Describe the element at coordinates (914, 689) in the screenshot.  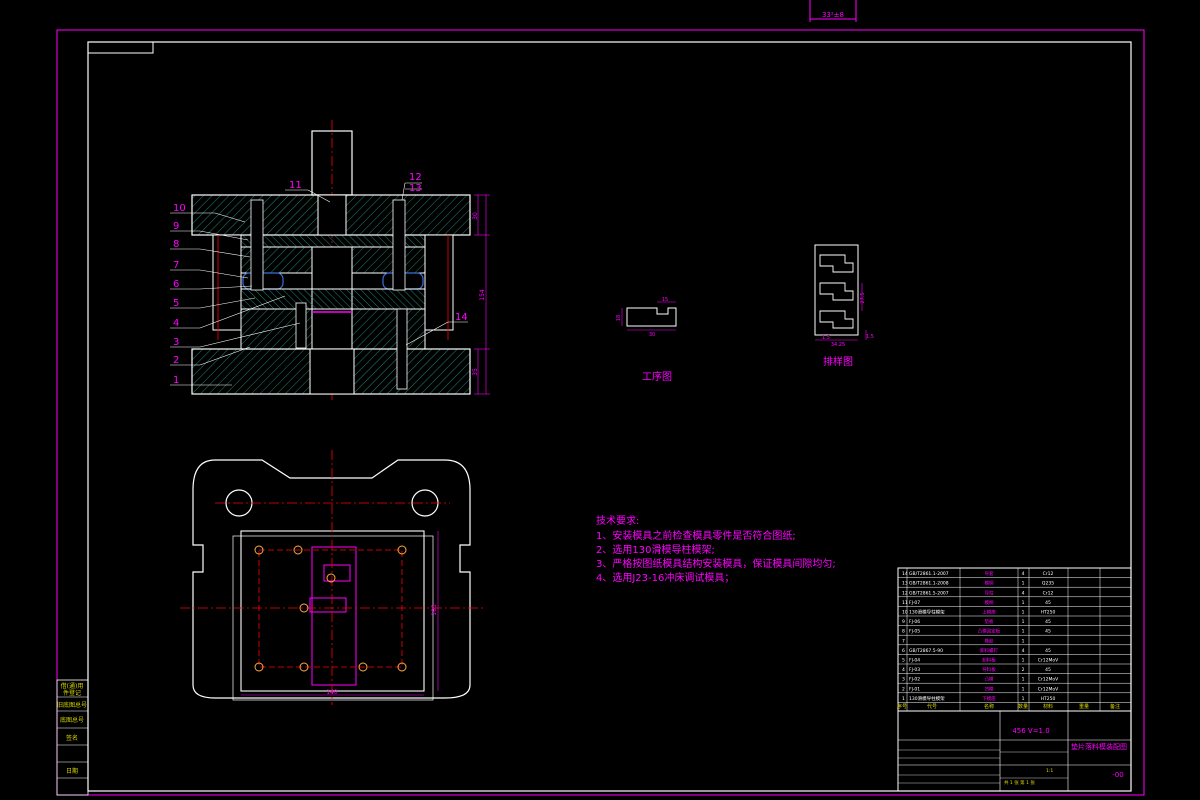
I see `bom-cell: FJ-01` at that location.